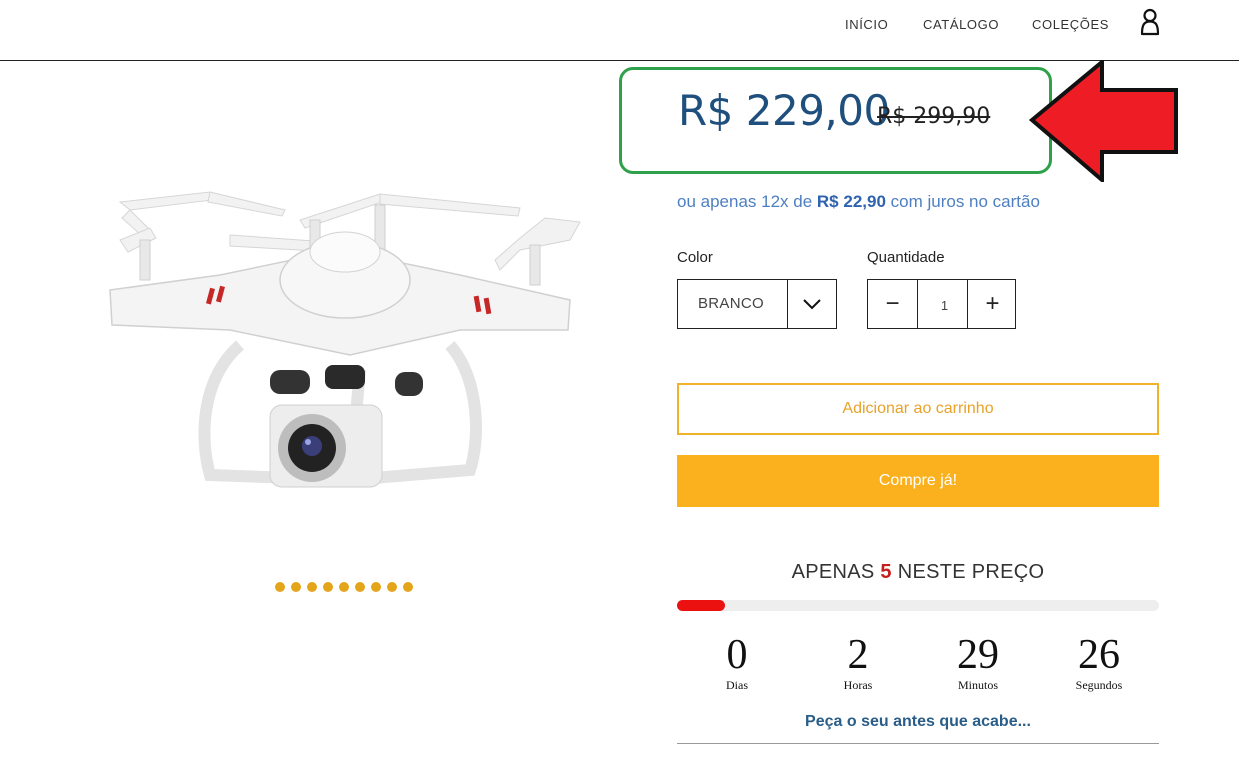 This screenshot has height=757, width=1239. Describe the element at coordinates (737, 685) in the screenshot. I see `countdown-label: Dias` at that location.